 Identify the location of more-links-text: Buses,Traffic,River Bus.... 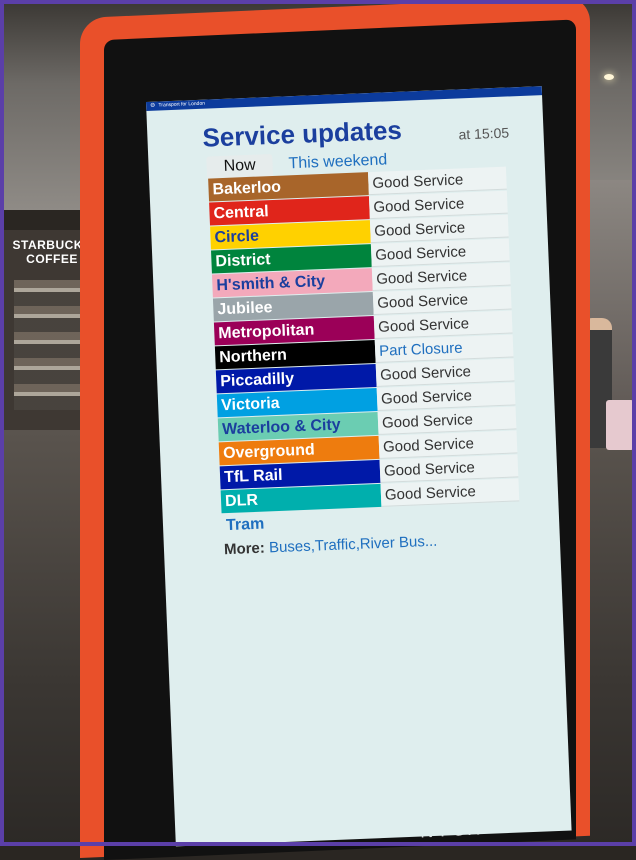
(353, 545).